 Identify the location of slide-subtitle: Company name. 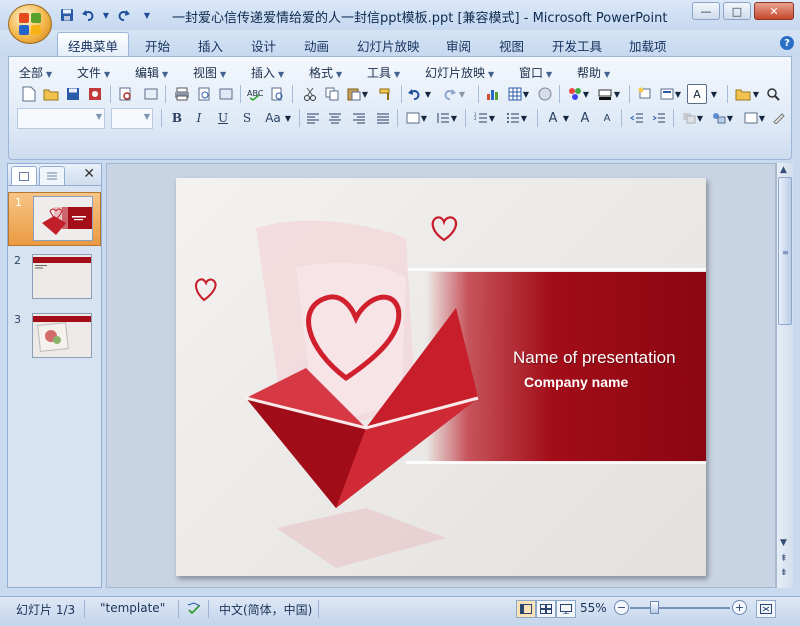
(576, 382).